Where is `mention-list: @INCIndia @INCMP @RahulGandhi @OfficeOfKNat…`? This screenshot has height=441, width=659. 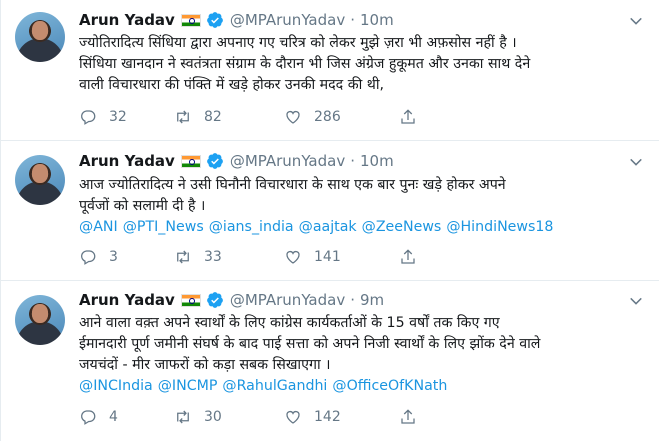
mention-list: @INCIndia @INCMP @RahulGandhi @OfficeOfKNat… is located at coordinates (265, 386).